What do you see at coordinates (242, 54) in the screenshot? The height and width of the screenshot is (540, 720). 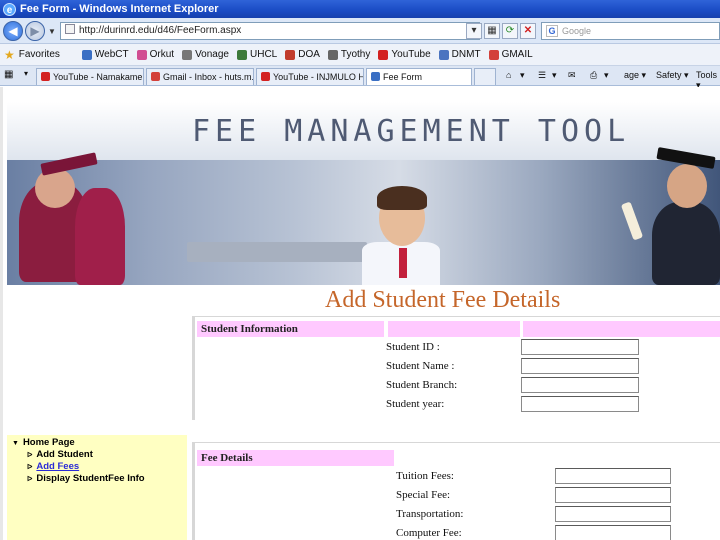 I see `uhcl-icon` at bounding box center [242, 54].